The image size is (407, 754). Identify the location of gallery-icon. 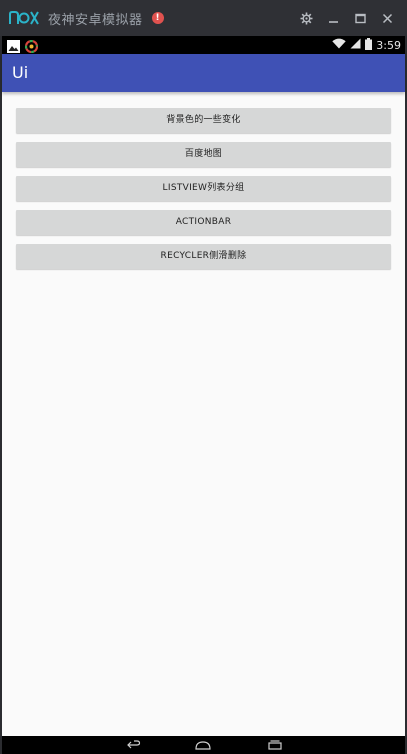
(13, 45).